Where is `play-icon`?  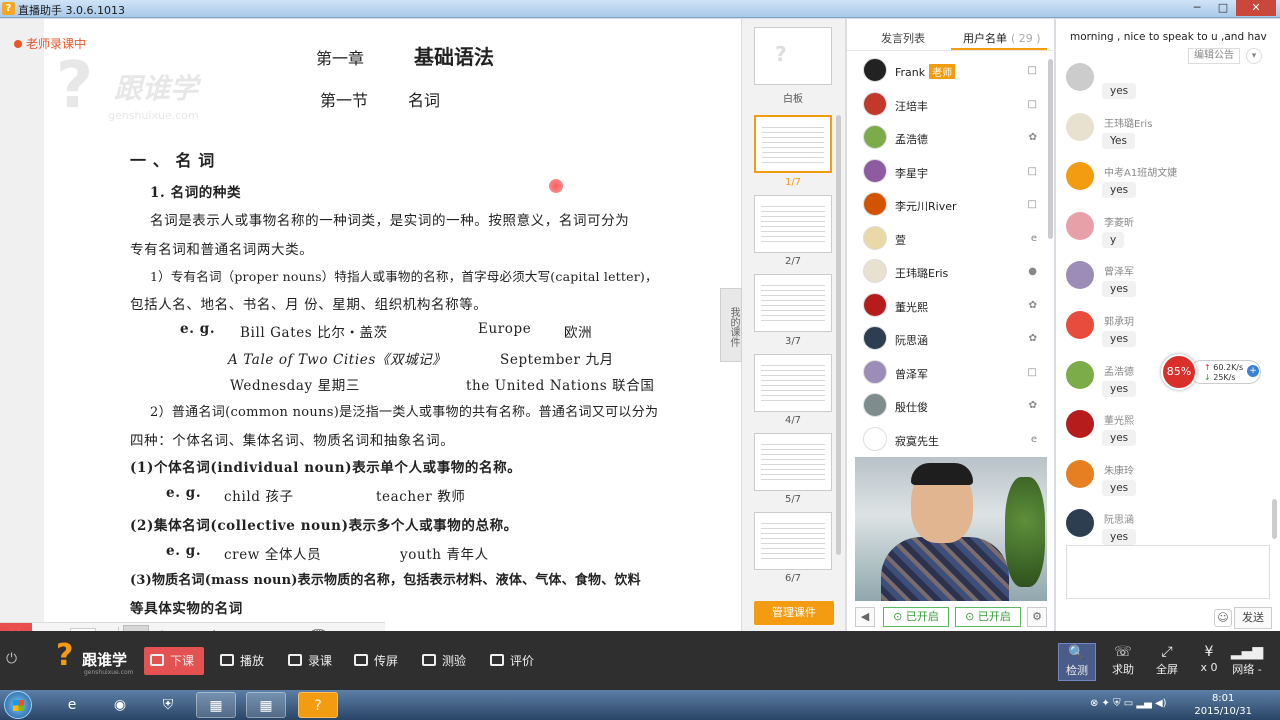
play-icon is located at coordinates (227, 660).